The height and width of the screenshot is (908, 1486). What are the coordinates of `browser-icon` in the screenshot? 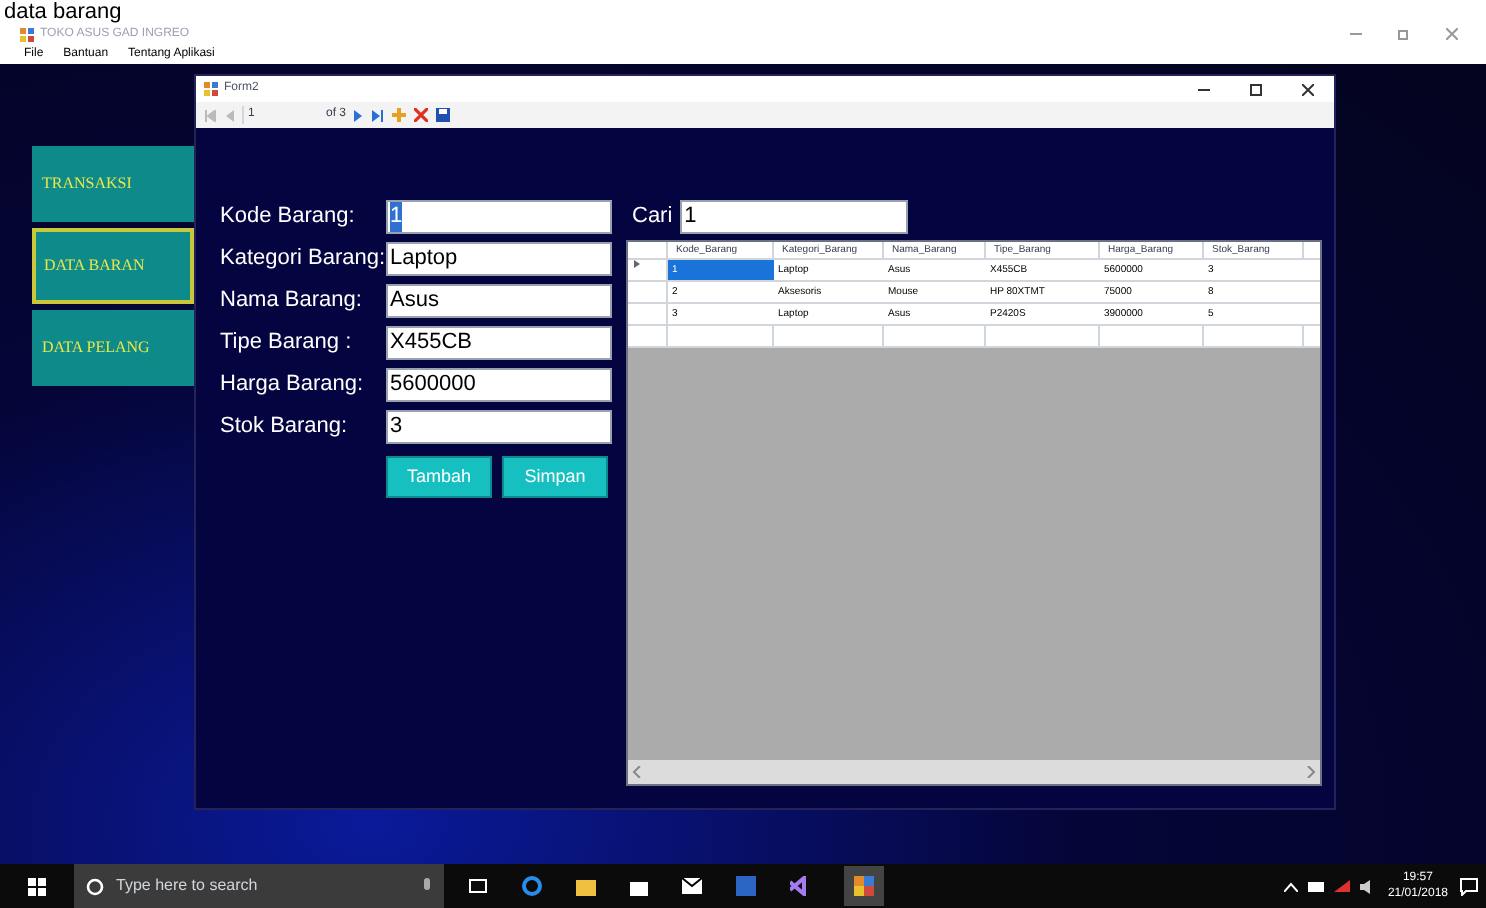 It's located at (532, 886).